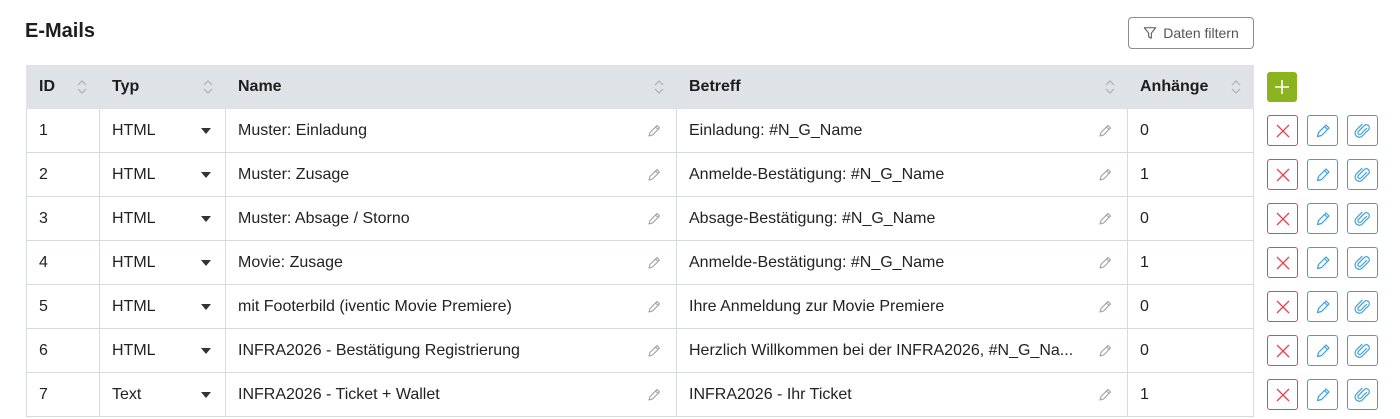  I want to click on cell-name: Muster: Einladung, so click(451, 130).